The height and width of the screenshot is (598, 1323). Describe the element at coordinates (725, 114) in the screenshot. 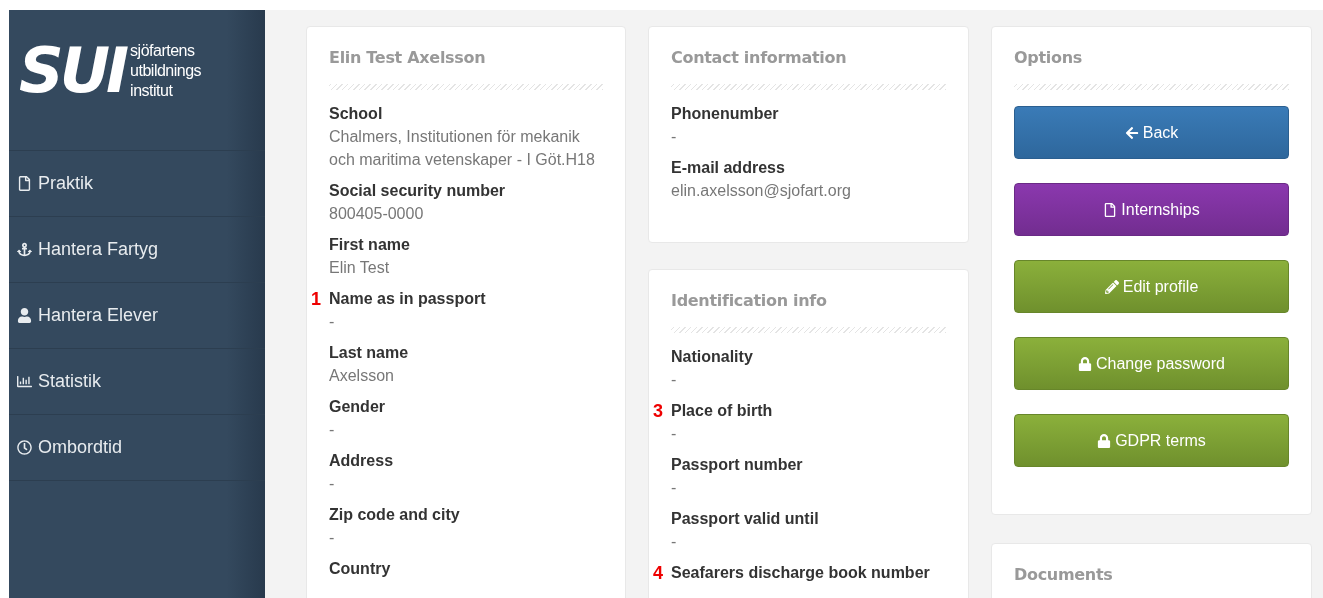

I see `field-label: Phonenumber` at that location.